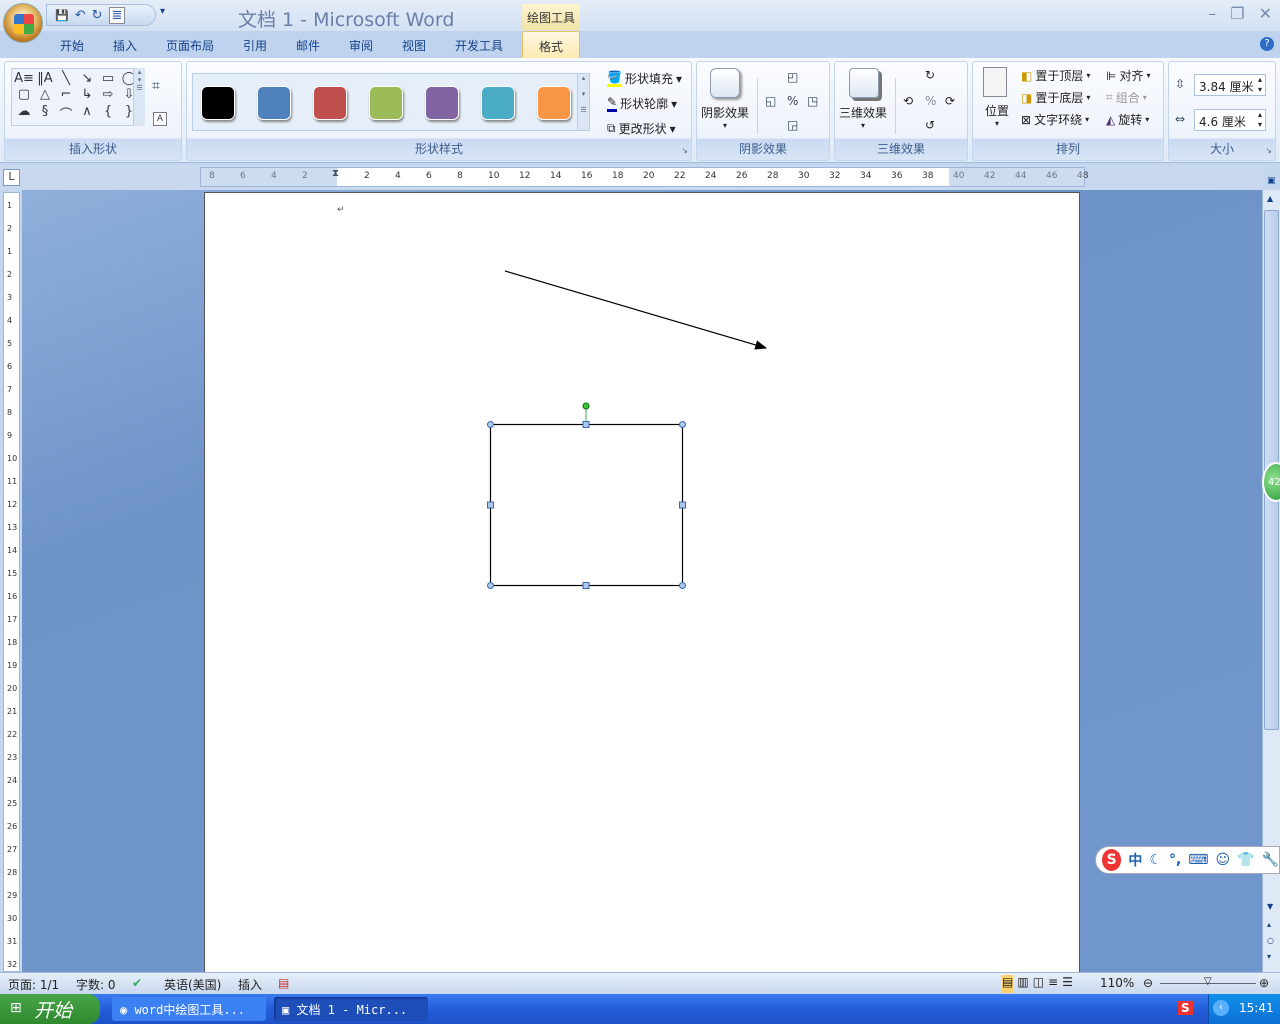 The width and height of the screenshot is (1280, 1024). I want to click on shape-outline-button: ✎ 形状轮廓 ▾, so click(642, 103).